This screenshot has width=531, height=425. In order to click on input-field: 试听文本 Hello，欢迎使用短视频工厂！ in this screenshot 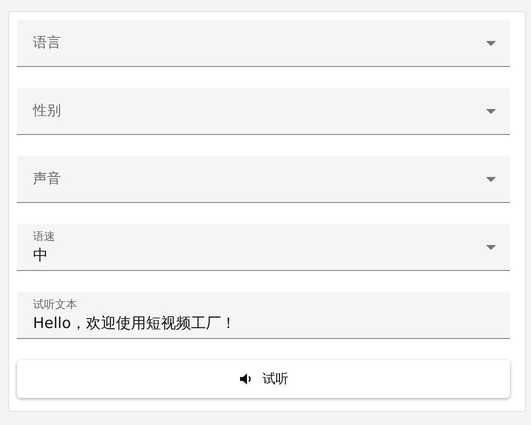, I will do `click(263, 315)`.